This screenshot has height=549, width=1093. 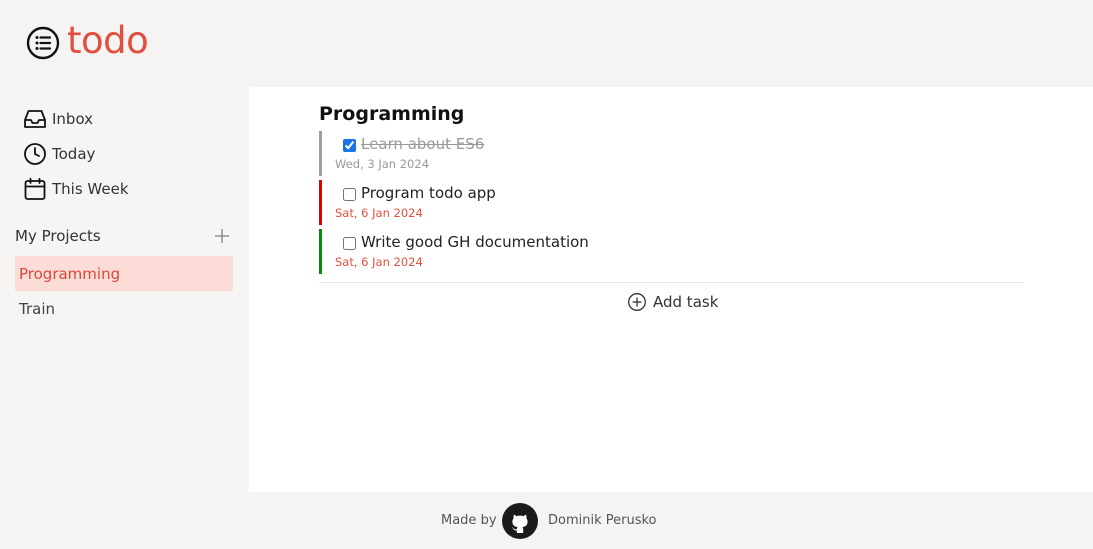 What do you see at coordinates (671, 282) in the screenshot?
I see `task-list-divider` at bounding box center [671, 282].